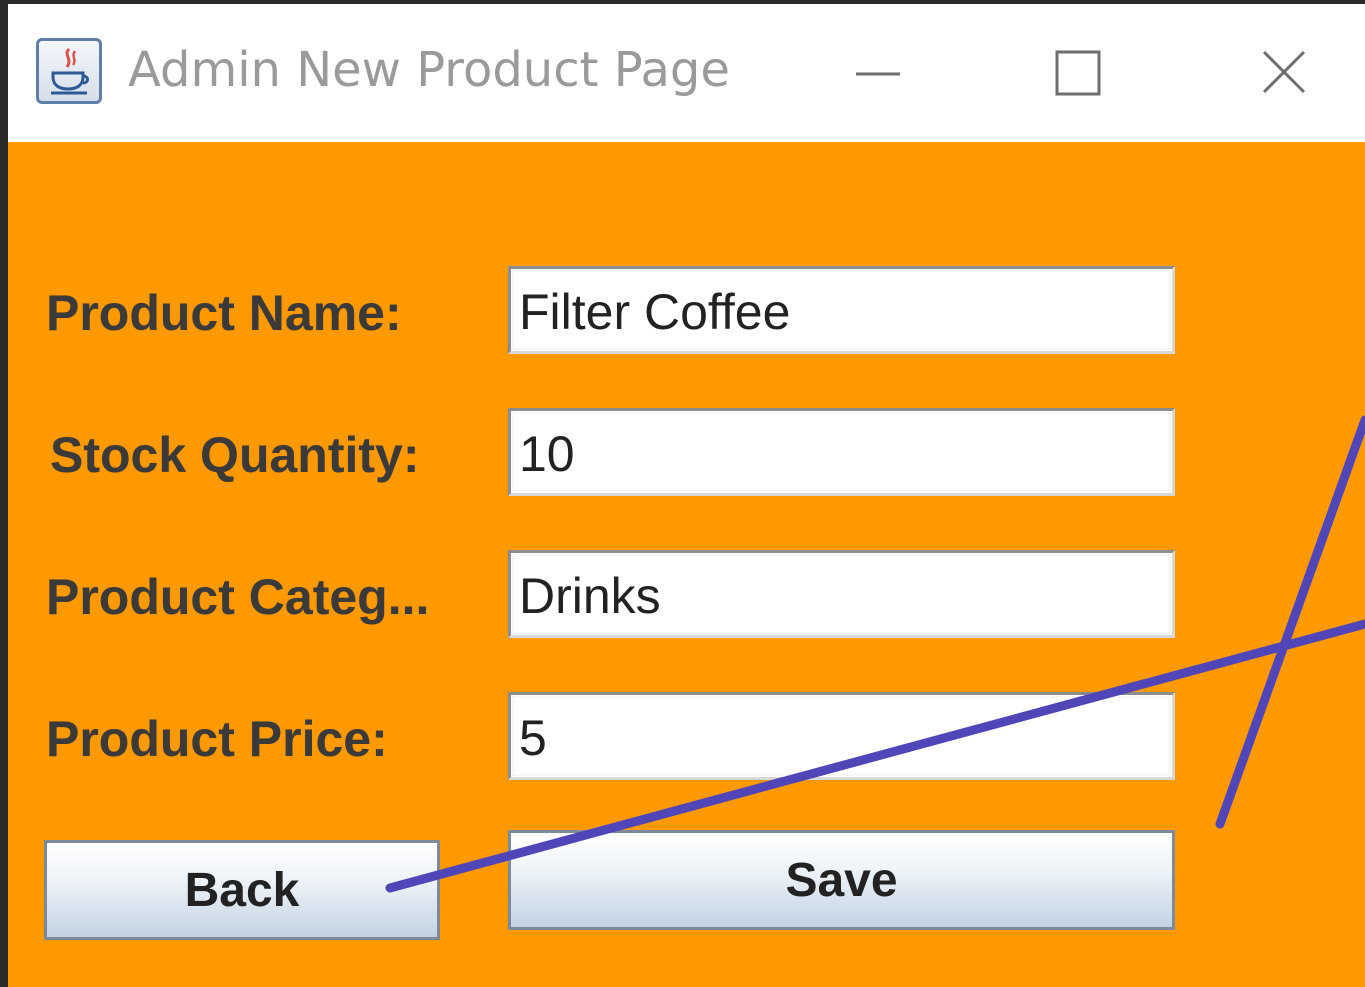  What do you see at coordinates (841, 736) in the screenshot?
I see `product-price-field: 5` at bounding box center [841, 736].